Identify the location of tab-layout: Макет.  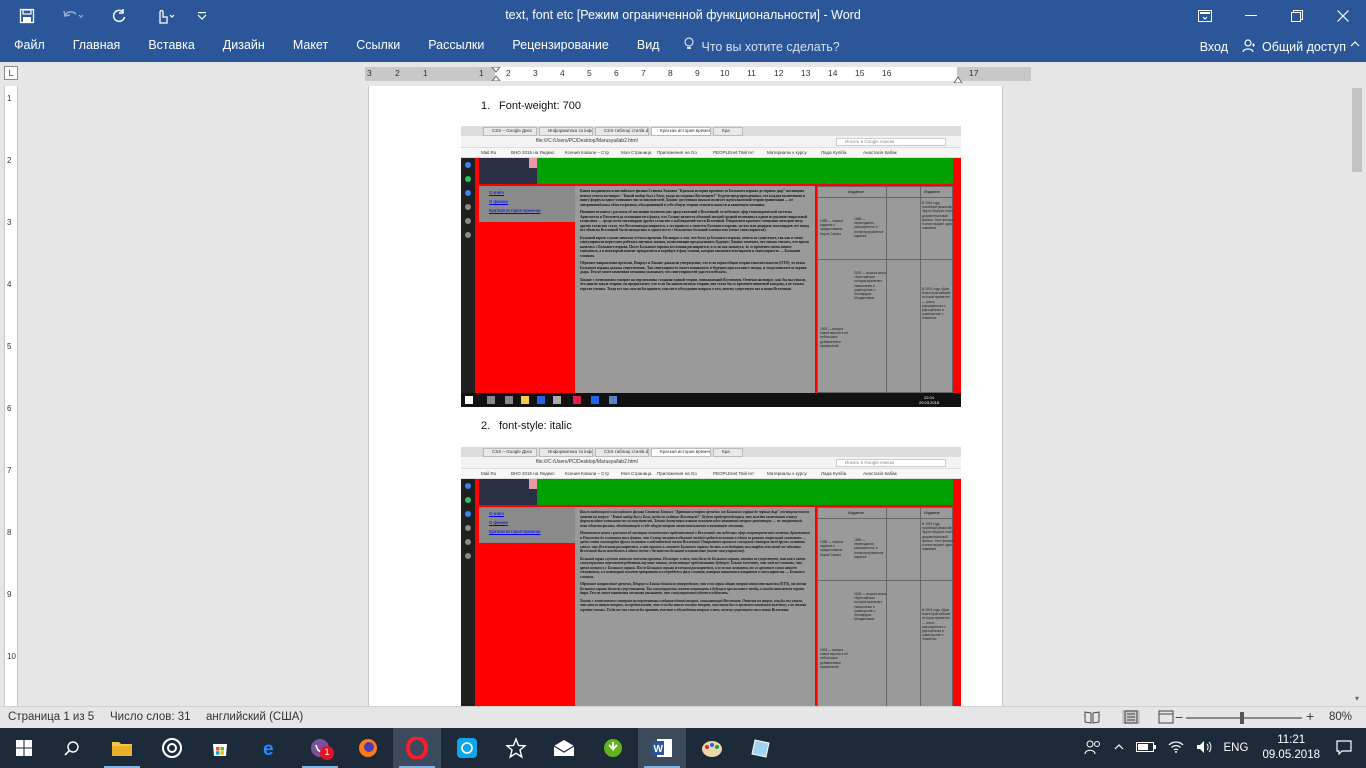
(310, 47).